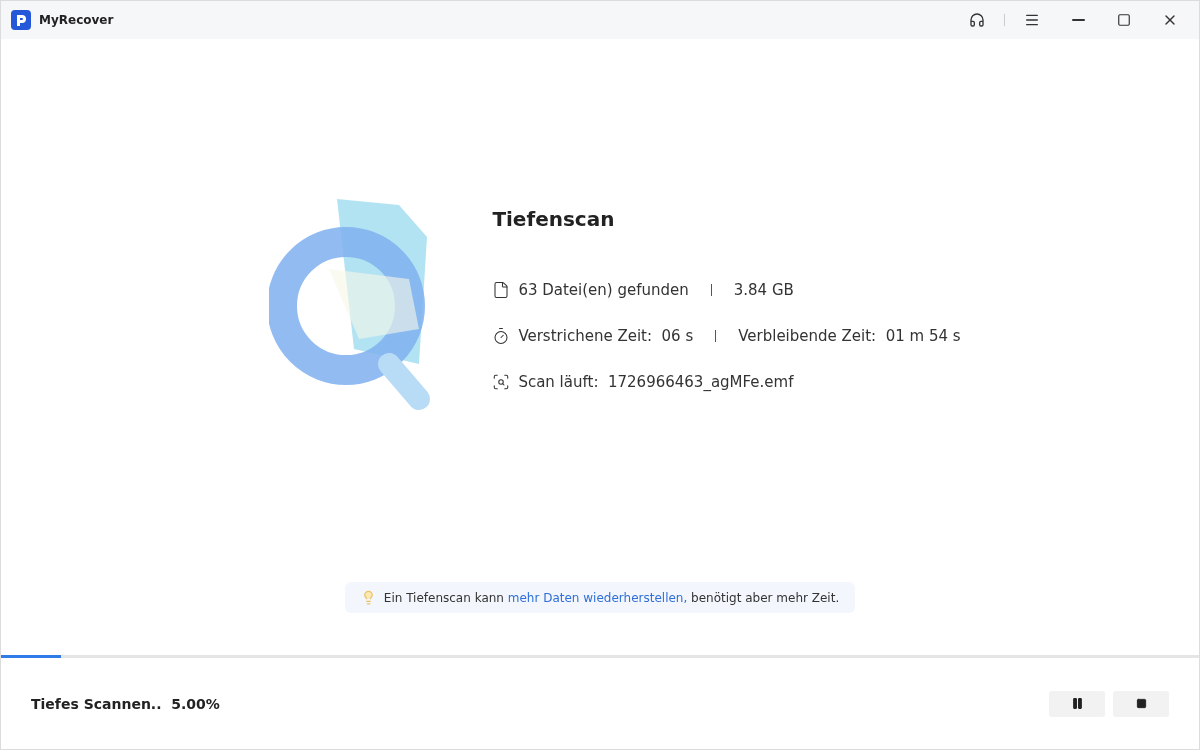 This screenshot has height=750, width=1200. Describe the element at coordinates (606, 336) in the screenshot. I see `scan-stat: Verstrichene Zeit: 06 s` at that location.